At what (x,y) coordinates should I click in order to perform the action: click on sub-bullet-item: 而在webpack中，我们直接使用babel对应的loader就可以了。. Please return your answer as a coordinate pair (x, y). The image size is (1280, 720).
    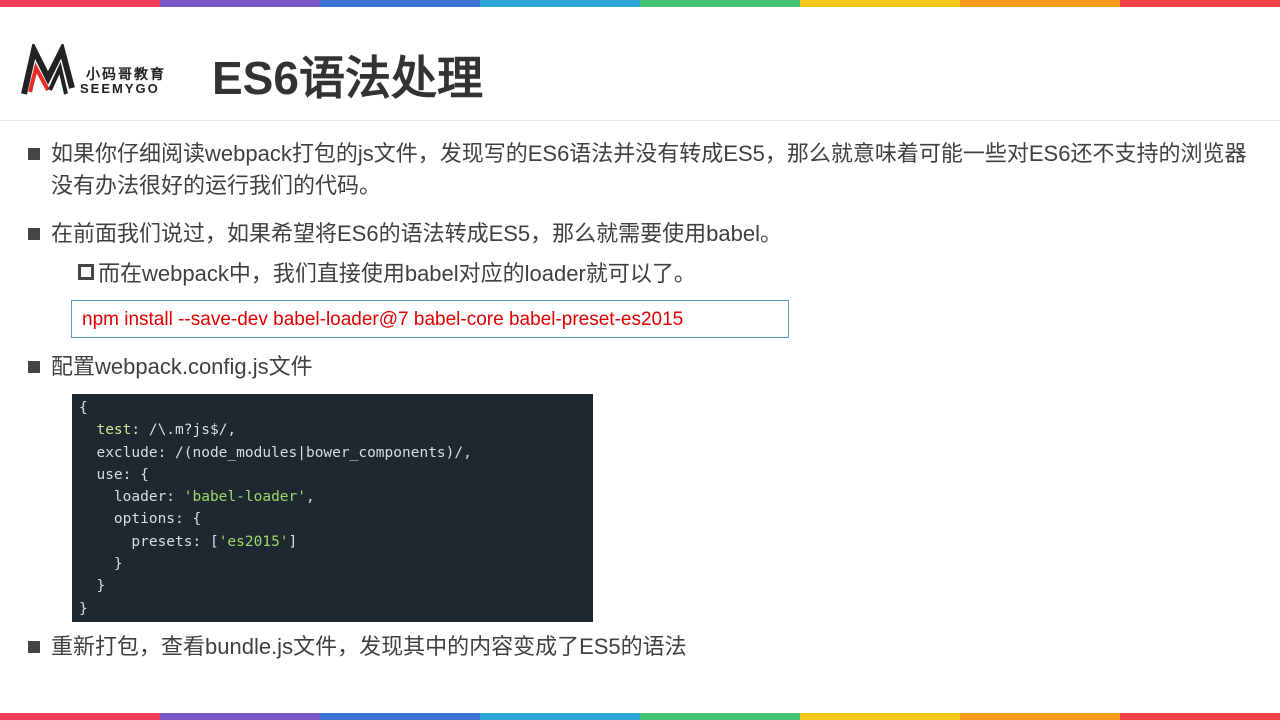
    Looking at the image, I should click on (387, 274).